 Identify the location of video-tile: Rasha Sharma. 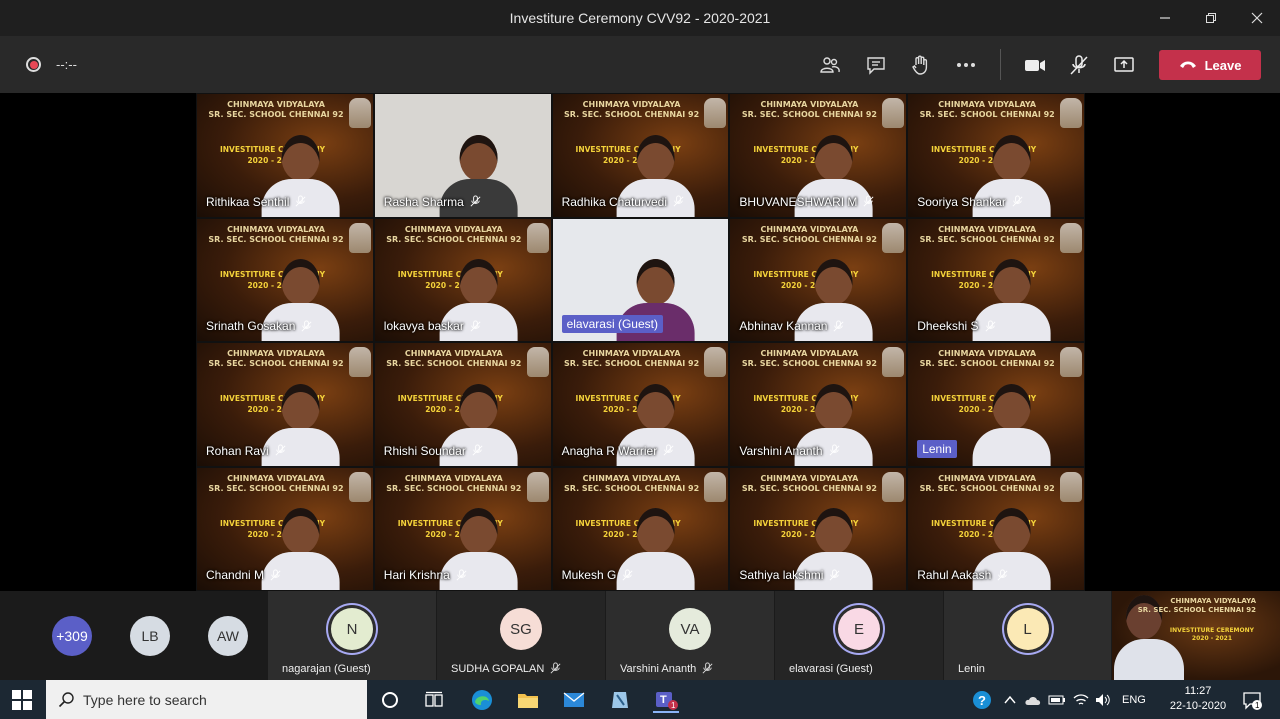
(462, 155).